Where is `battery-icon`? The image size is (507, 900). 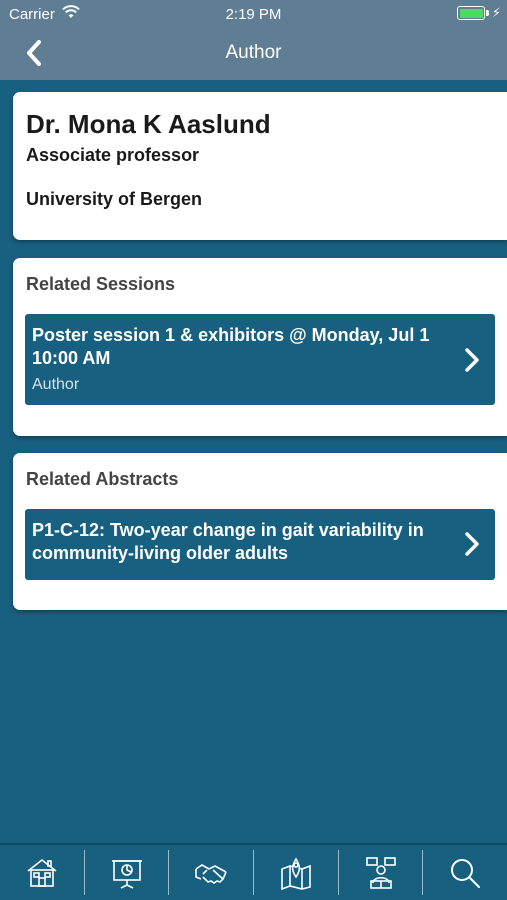 battery-icon is located at coordinates (471, 13).